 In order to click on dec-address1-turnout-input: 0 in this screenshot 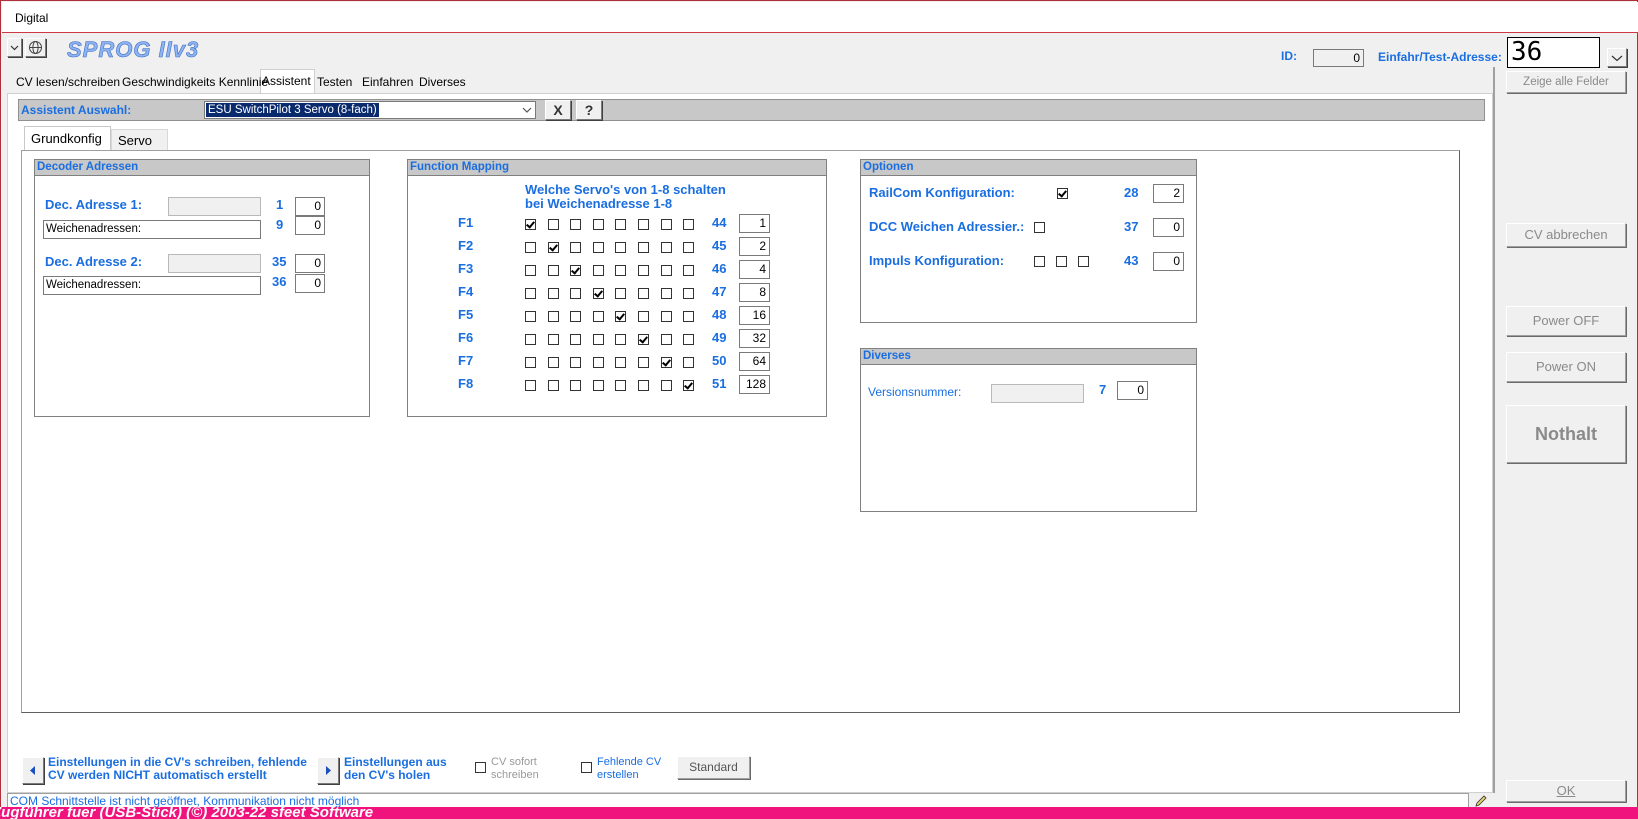, I will do `click(310, 225)`.